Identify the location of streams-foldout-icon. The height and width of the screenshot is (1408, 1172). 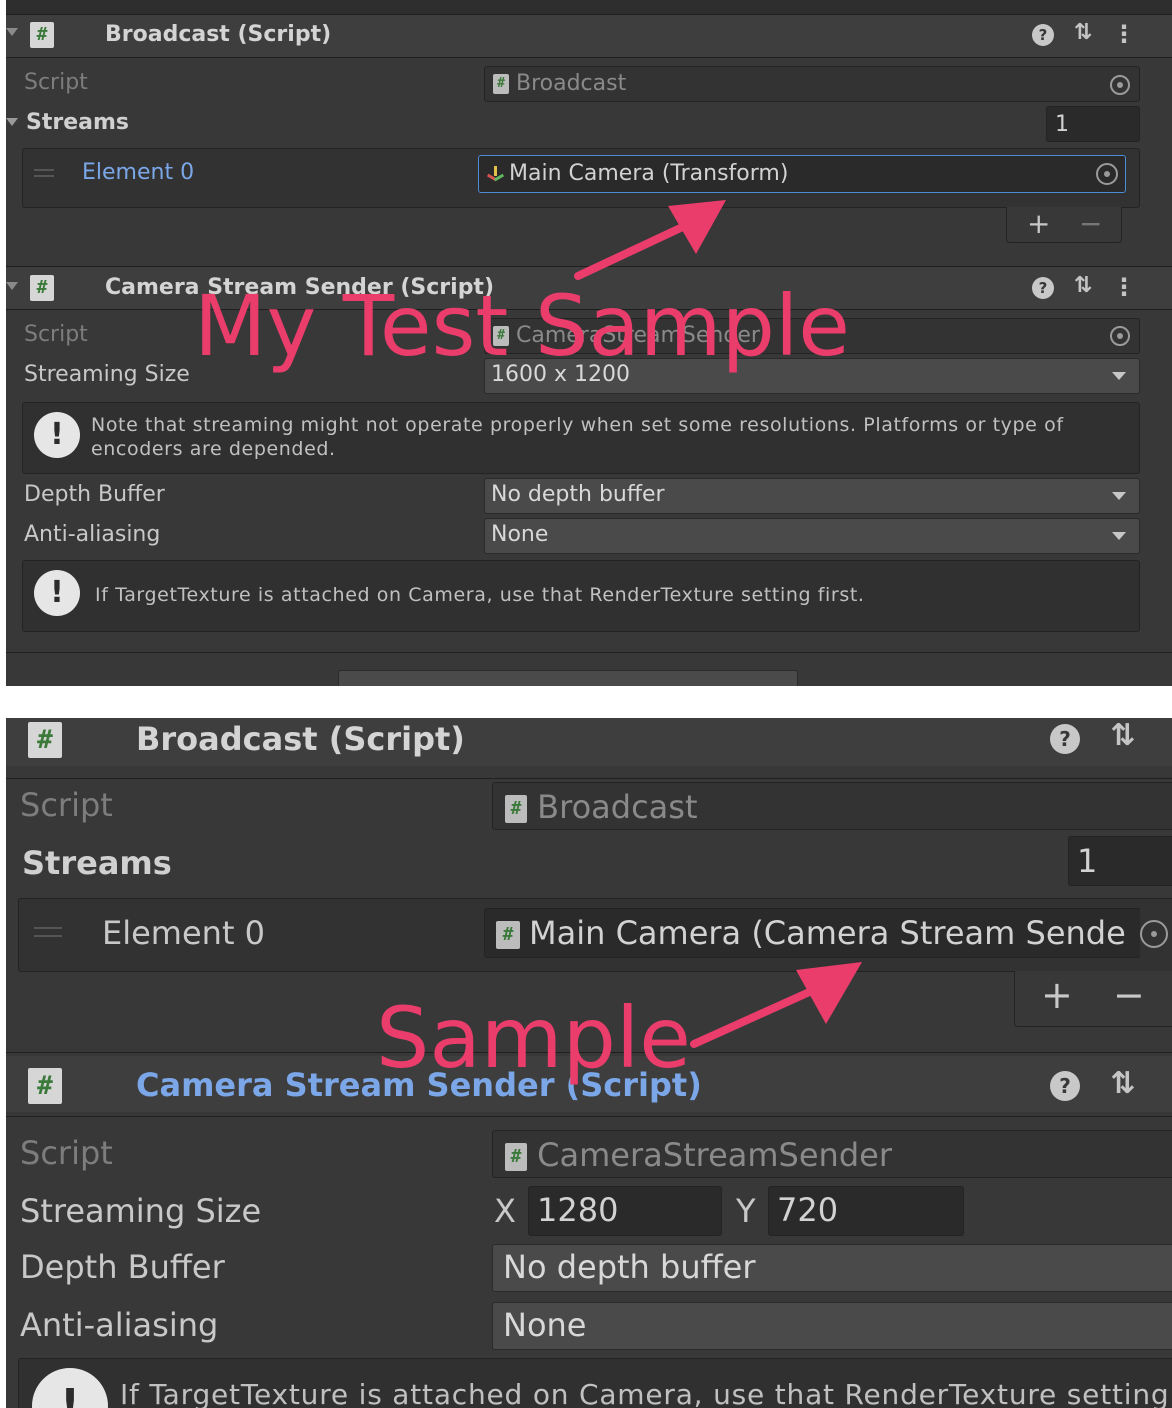
(12, 122).